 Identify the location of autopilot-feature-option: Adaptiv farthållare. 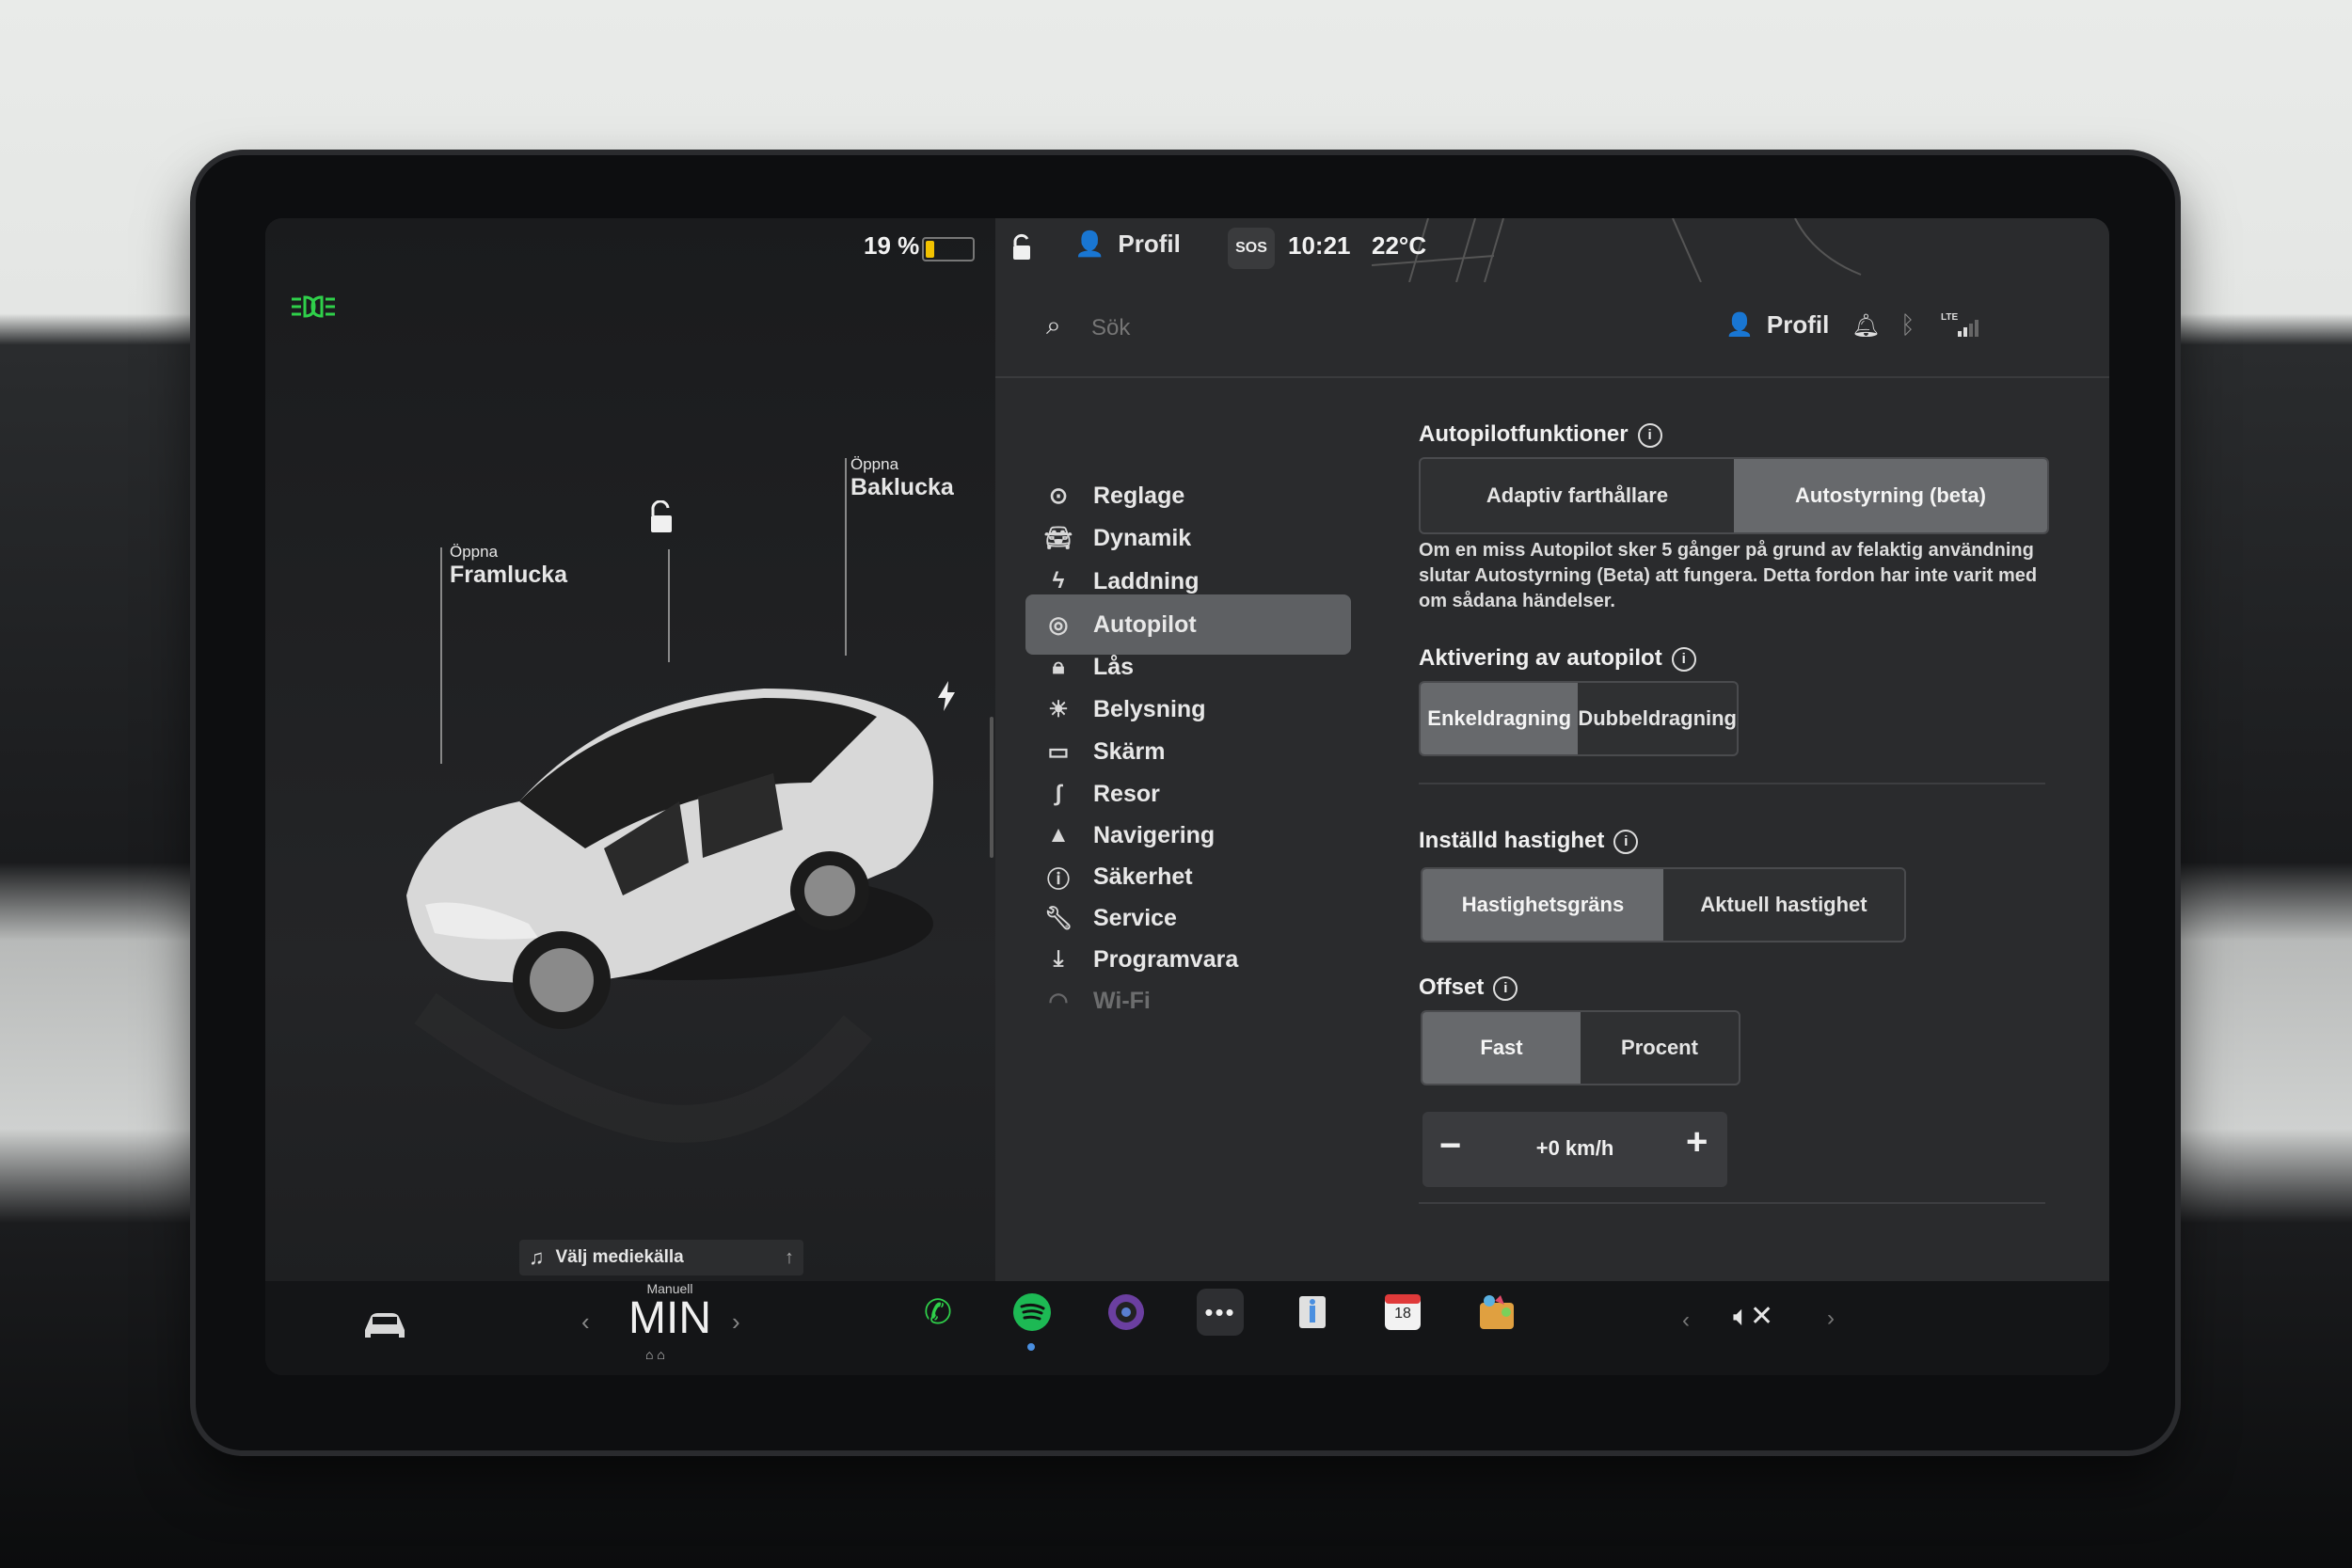
(1577, 495).